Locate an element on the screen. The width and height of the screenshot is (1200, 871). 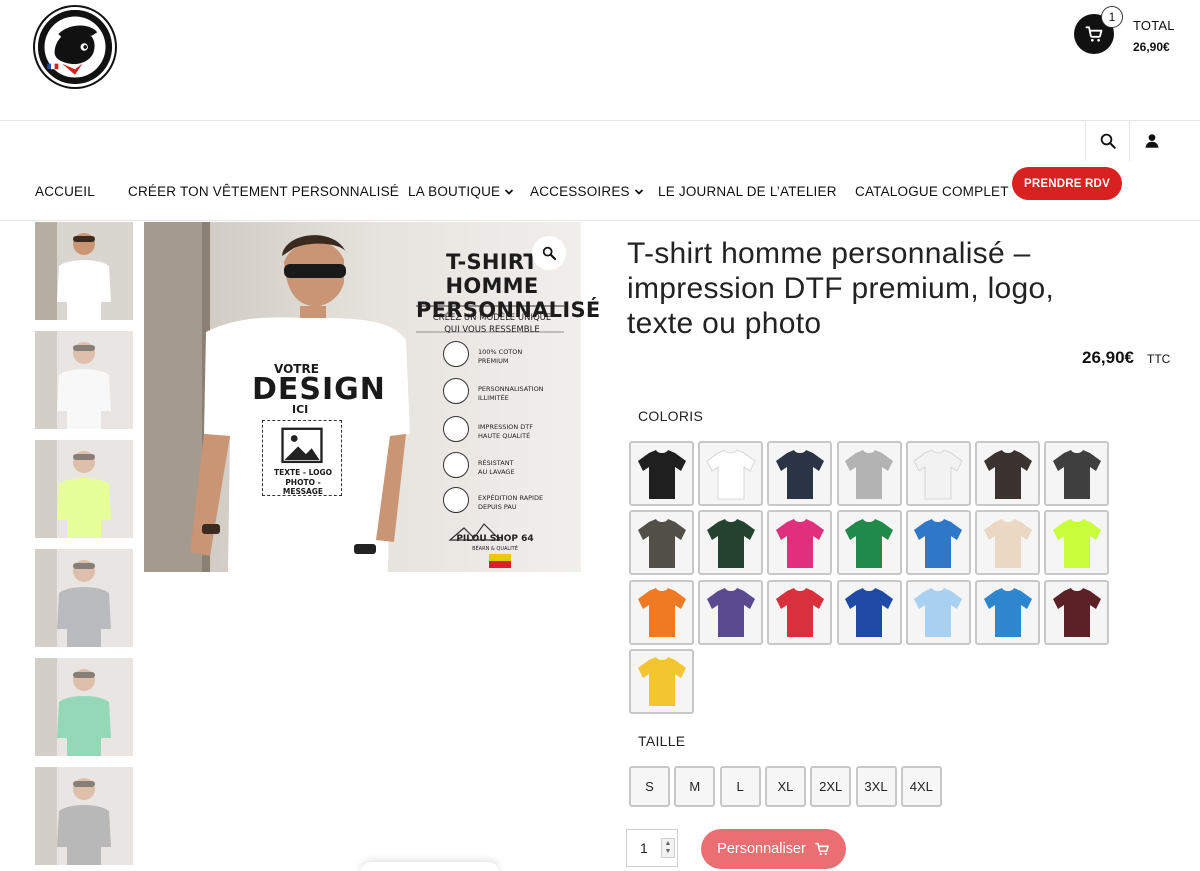
tee-print-line1: TEXTE - LOGO is located at coordinates (302, 472).